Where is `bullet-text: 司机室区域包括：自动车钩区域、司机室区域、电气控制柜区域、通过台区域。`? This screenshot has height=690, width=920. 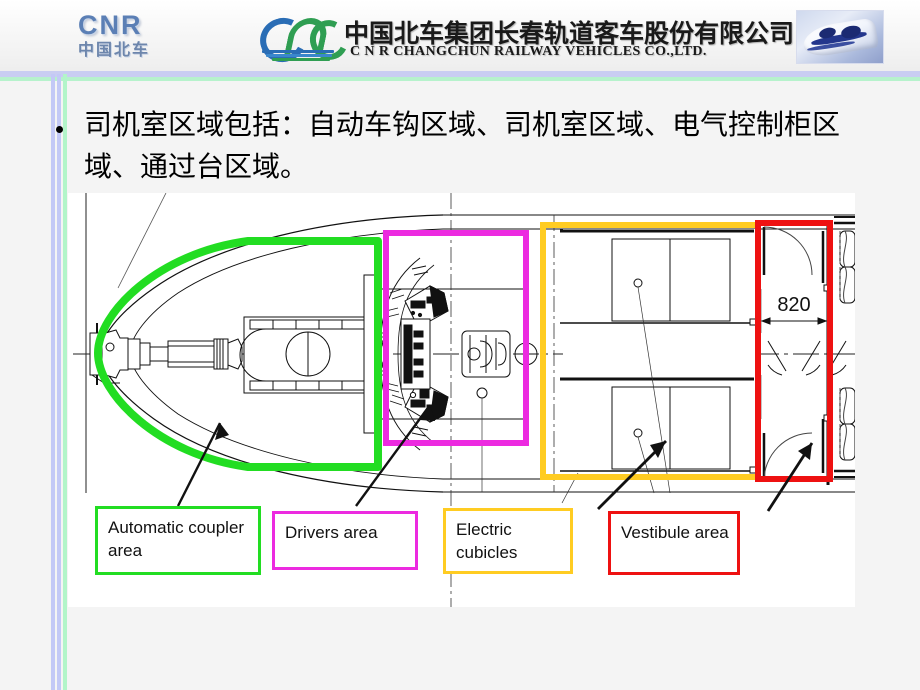
bullet-text: 司机室区域包括：自动车钩区域、司机室区域、电气控制柜区域、通过台区域。 is located at coordinates (462, 145).